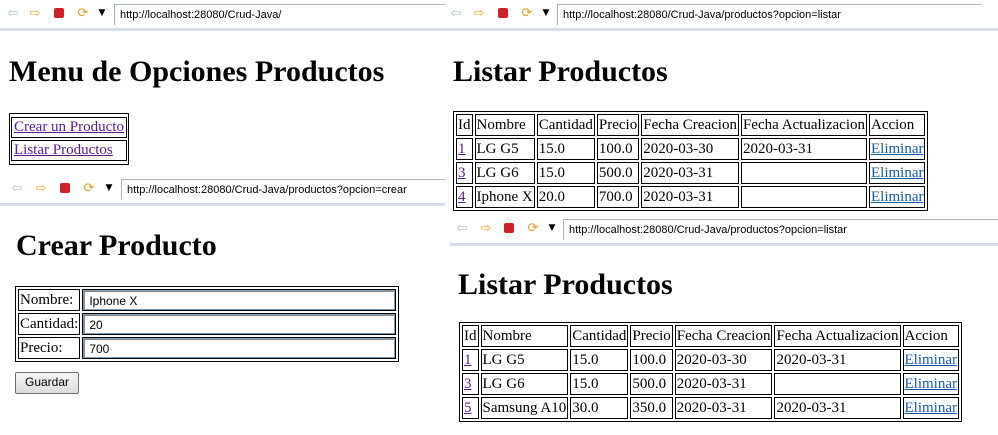 This screenshot has height=435, width=998. Describe the element at coordinates (63, 150) in the screenshot. I see `listar-productos-link: Listar Productos` at that location.